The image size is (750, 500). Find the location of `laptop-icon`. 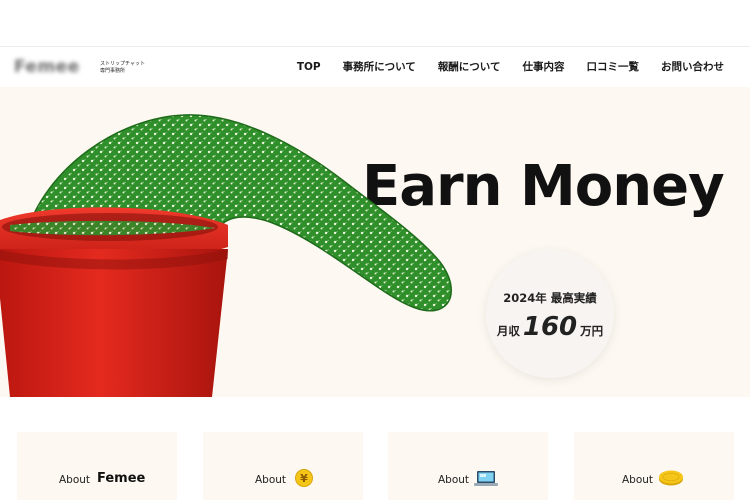

laptop-icon is located at coordinates (486, 478).